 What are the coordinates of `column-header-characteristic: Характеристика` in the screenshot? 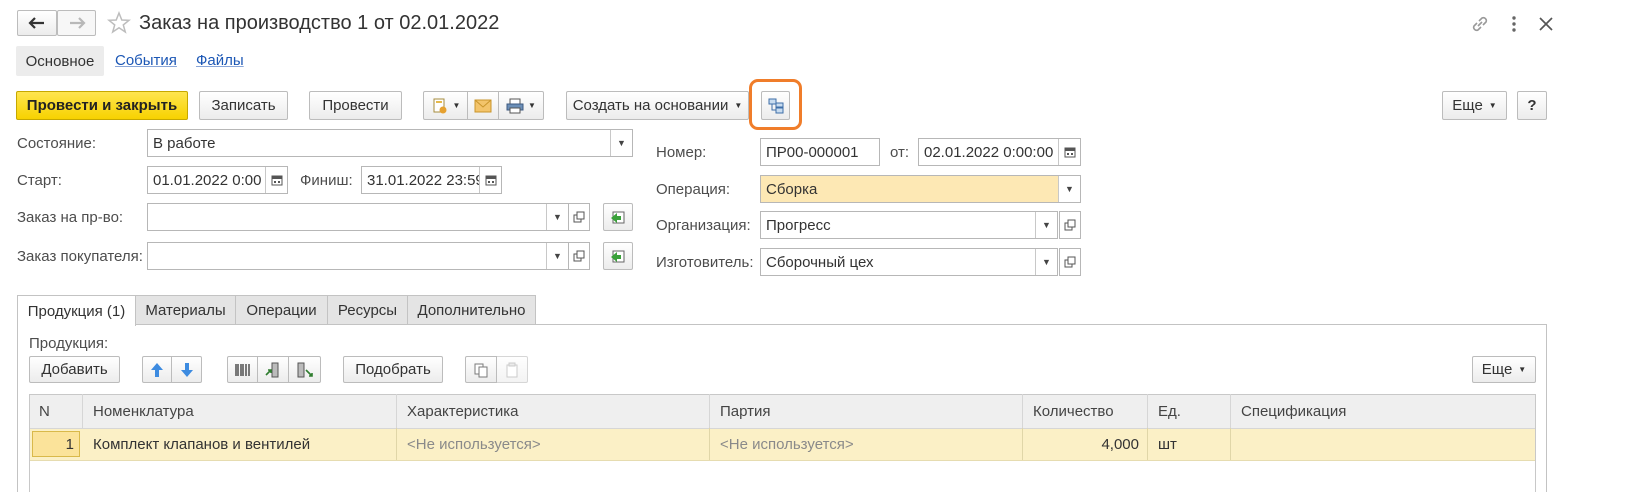 It's located at (553, 411).